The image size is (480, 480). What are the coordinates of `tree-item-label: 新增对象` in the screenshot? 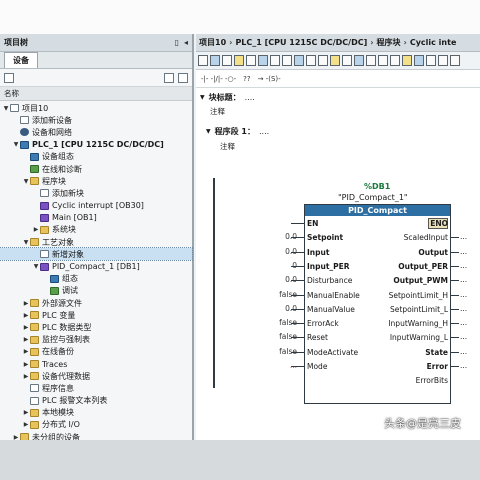 It's located at (68, 254).